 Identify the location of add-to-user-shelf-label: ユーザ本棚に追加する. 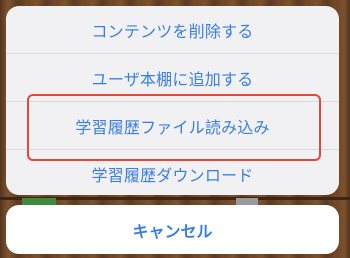
(172, 79).